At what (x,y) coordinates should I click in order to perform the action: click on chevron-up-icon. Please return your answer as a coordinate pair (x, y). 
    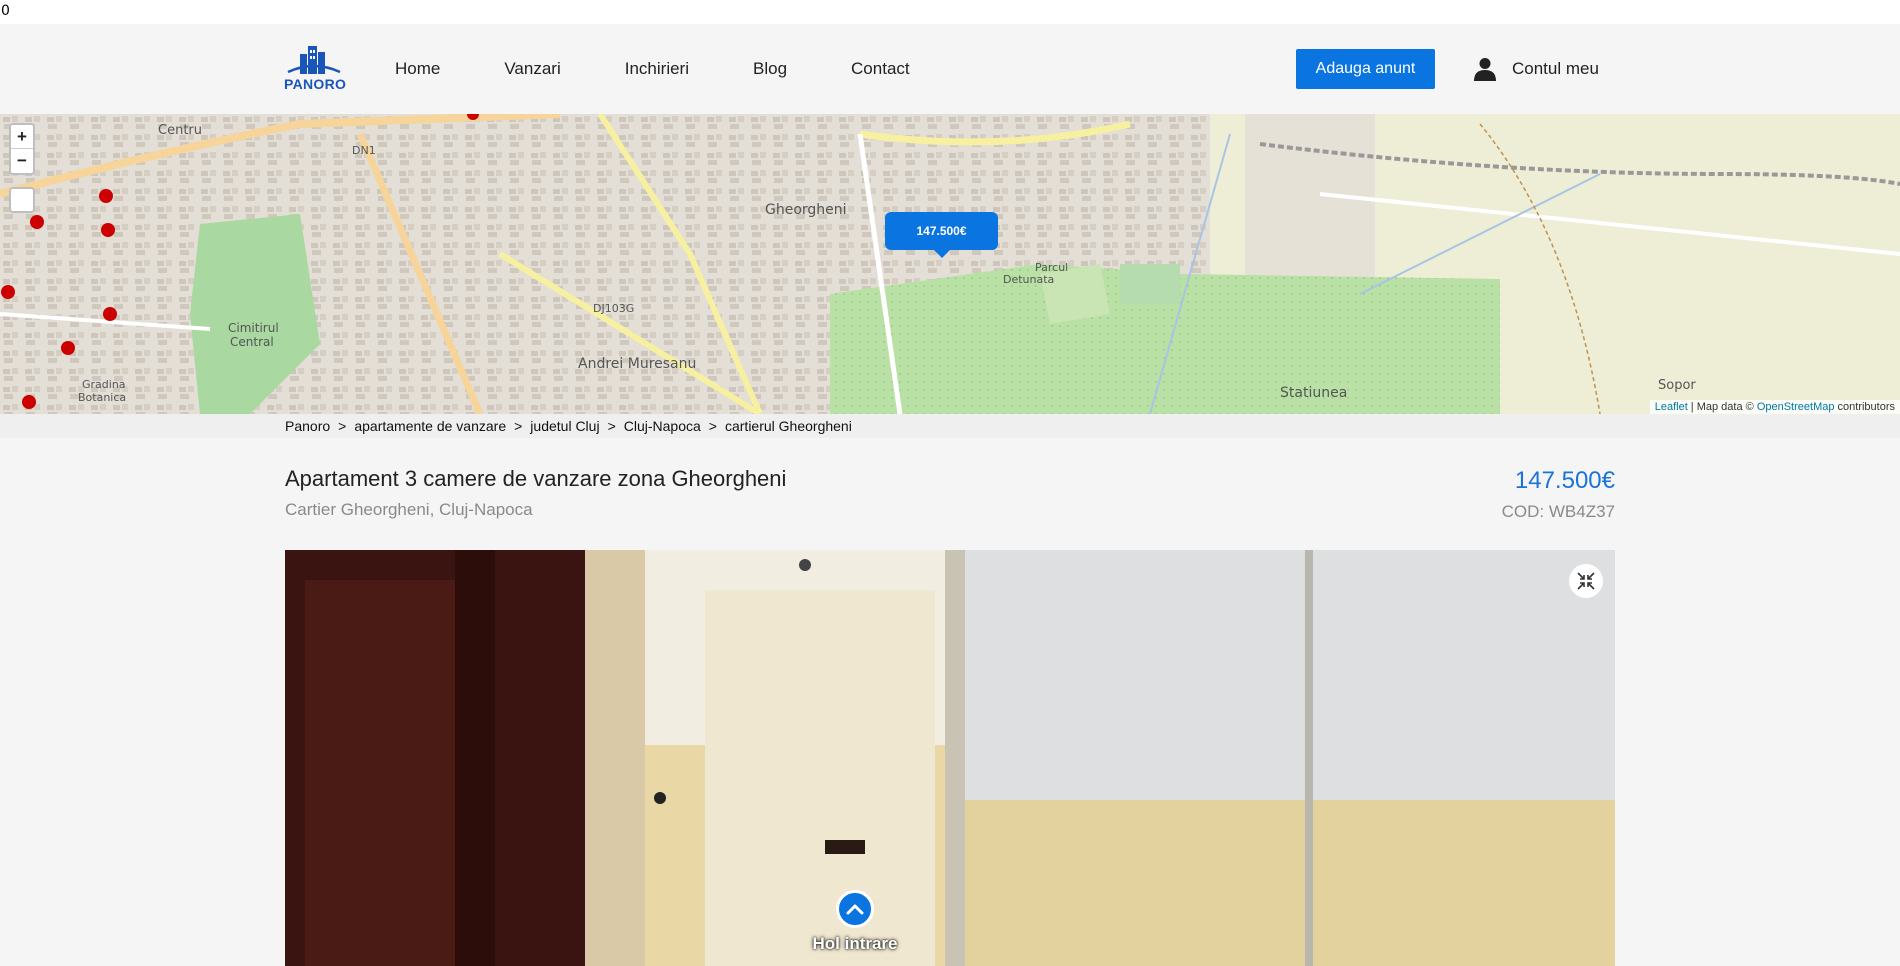
    Looking at the image, I should click on (855, 909).